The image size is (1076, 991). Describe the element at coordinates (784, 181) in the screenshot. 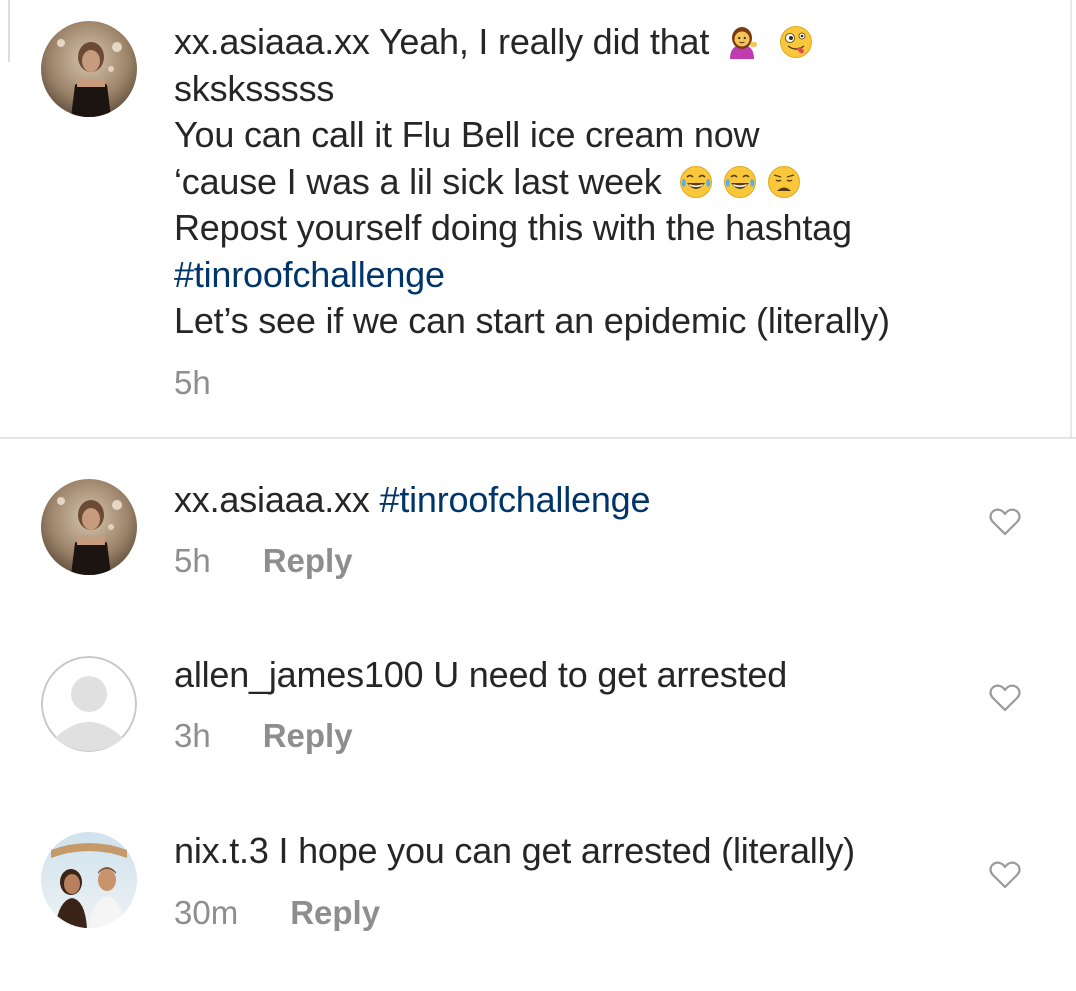

I see `weary-face-emoji` at that location.